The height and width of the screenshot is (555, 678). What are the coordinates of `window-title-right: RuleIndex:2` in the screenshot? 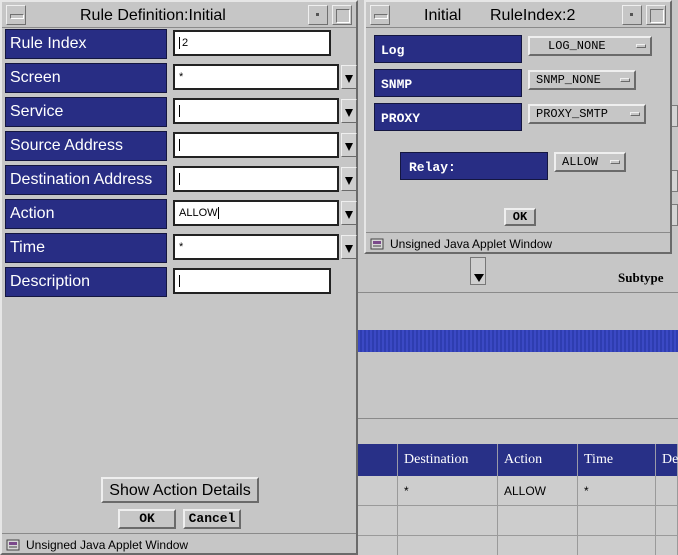 It's located at (533, 15).